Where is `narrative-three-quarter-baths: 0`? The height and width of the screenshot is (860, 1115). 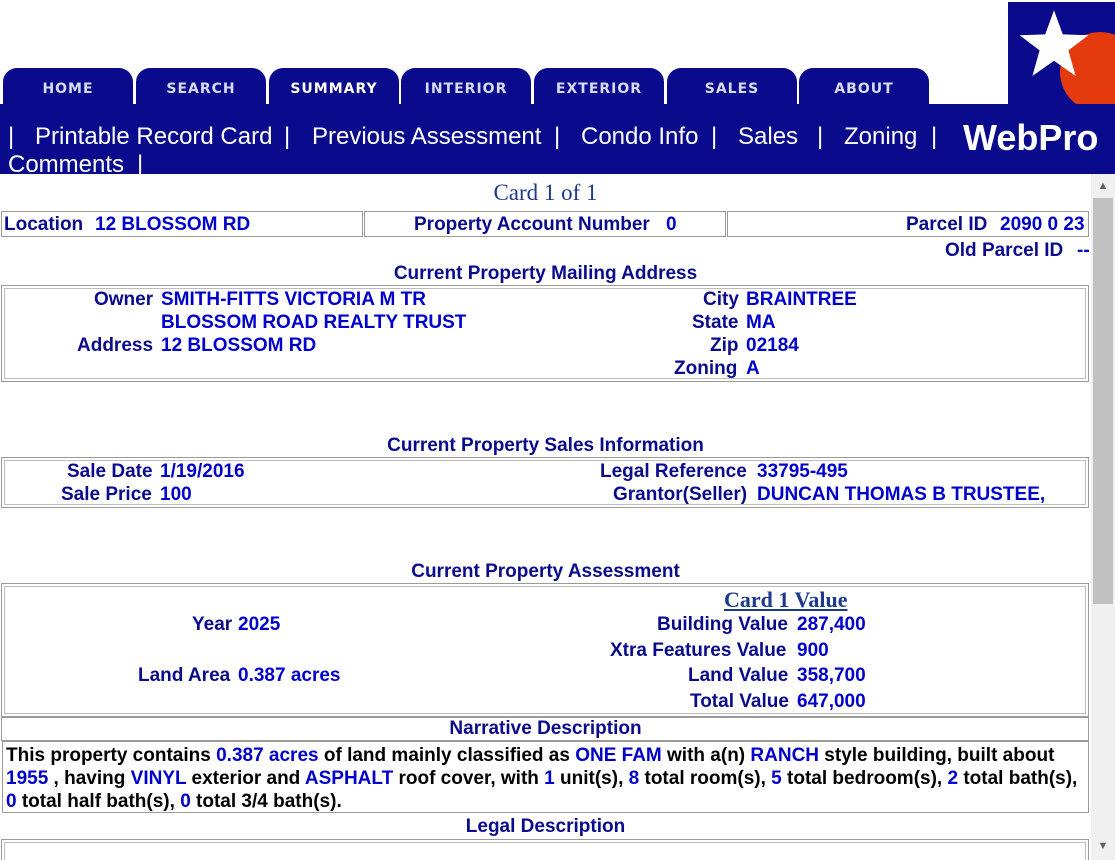 narrative-three-quarter-baths: 0 is located at coordinates (185, 801).